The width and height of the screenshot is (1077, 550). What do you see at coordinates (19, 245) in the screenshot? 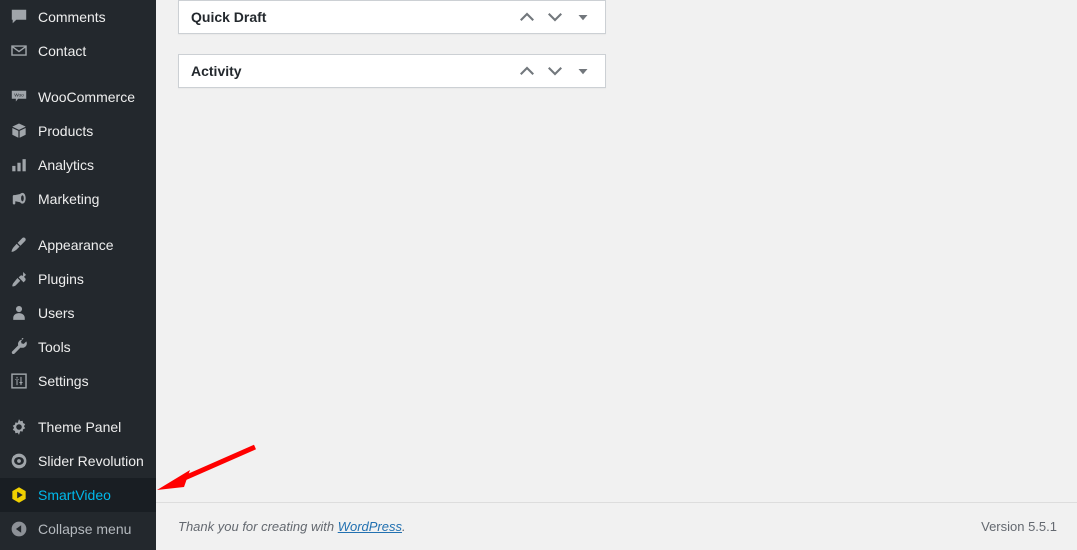
I see `paintbrush-icon` at bounding box center [19, 245].